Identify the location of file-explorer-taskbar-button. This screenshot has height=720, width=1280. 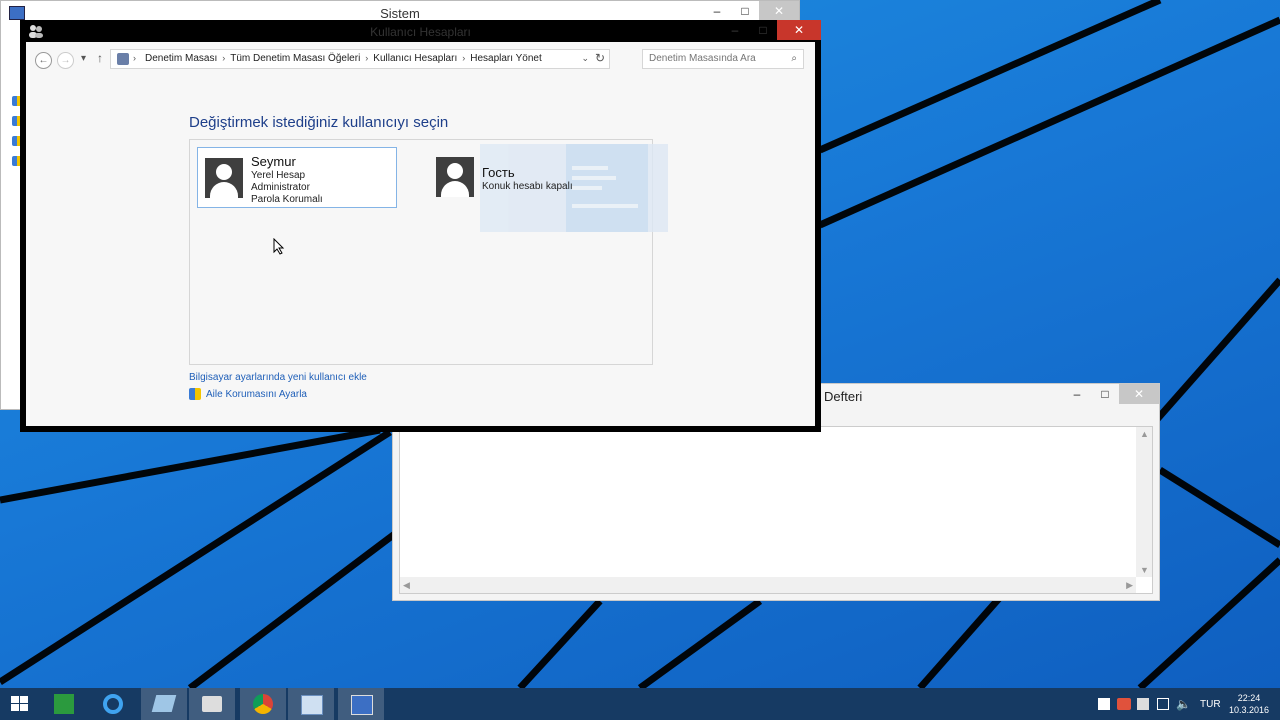
(164, 704).